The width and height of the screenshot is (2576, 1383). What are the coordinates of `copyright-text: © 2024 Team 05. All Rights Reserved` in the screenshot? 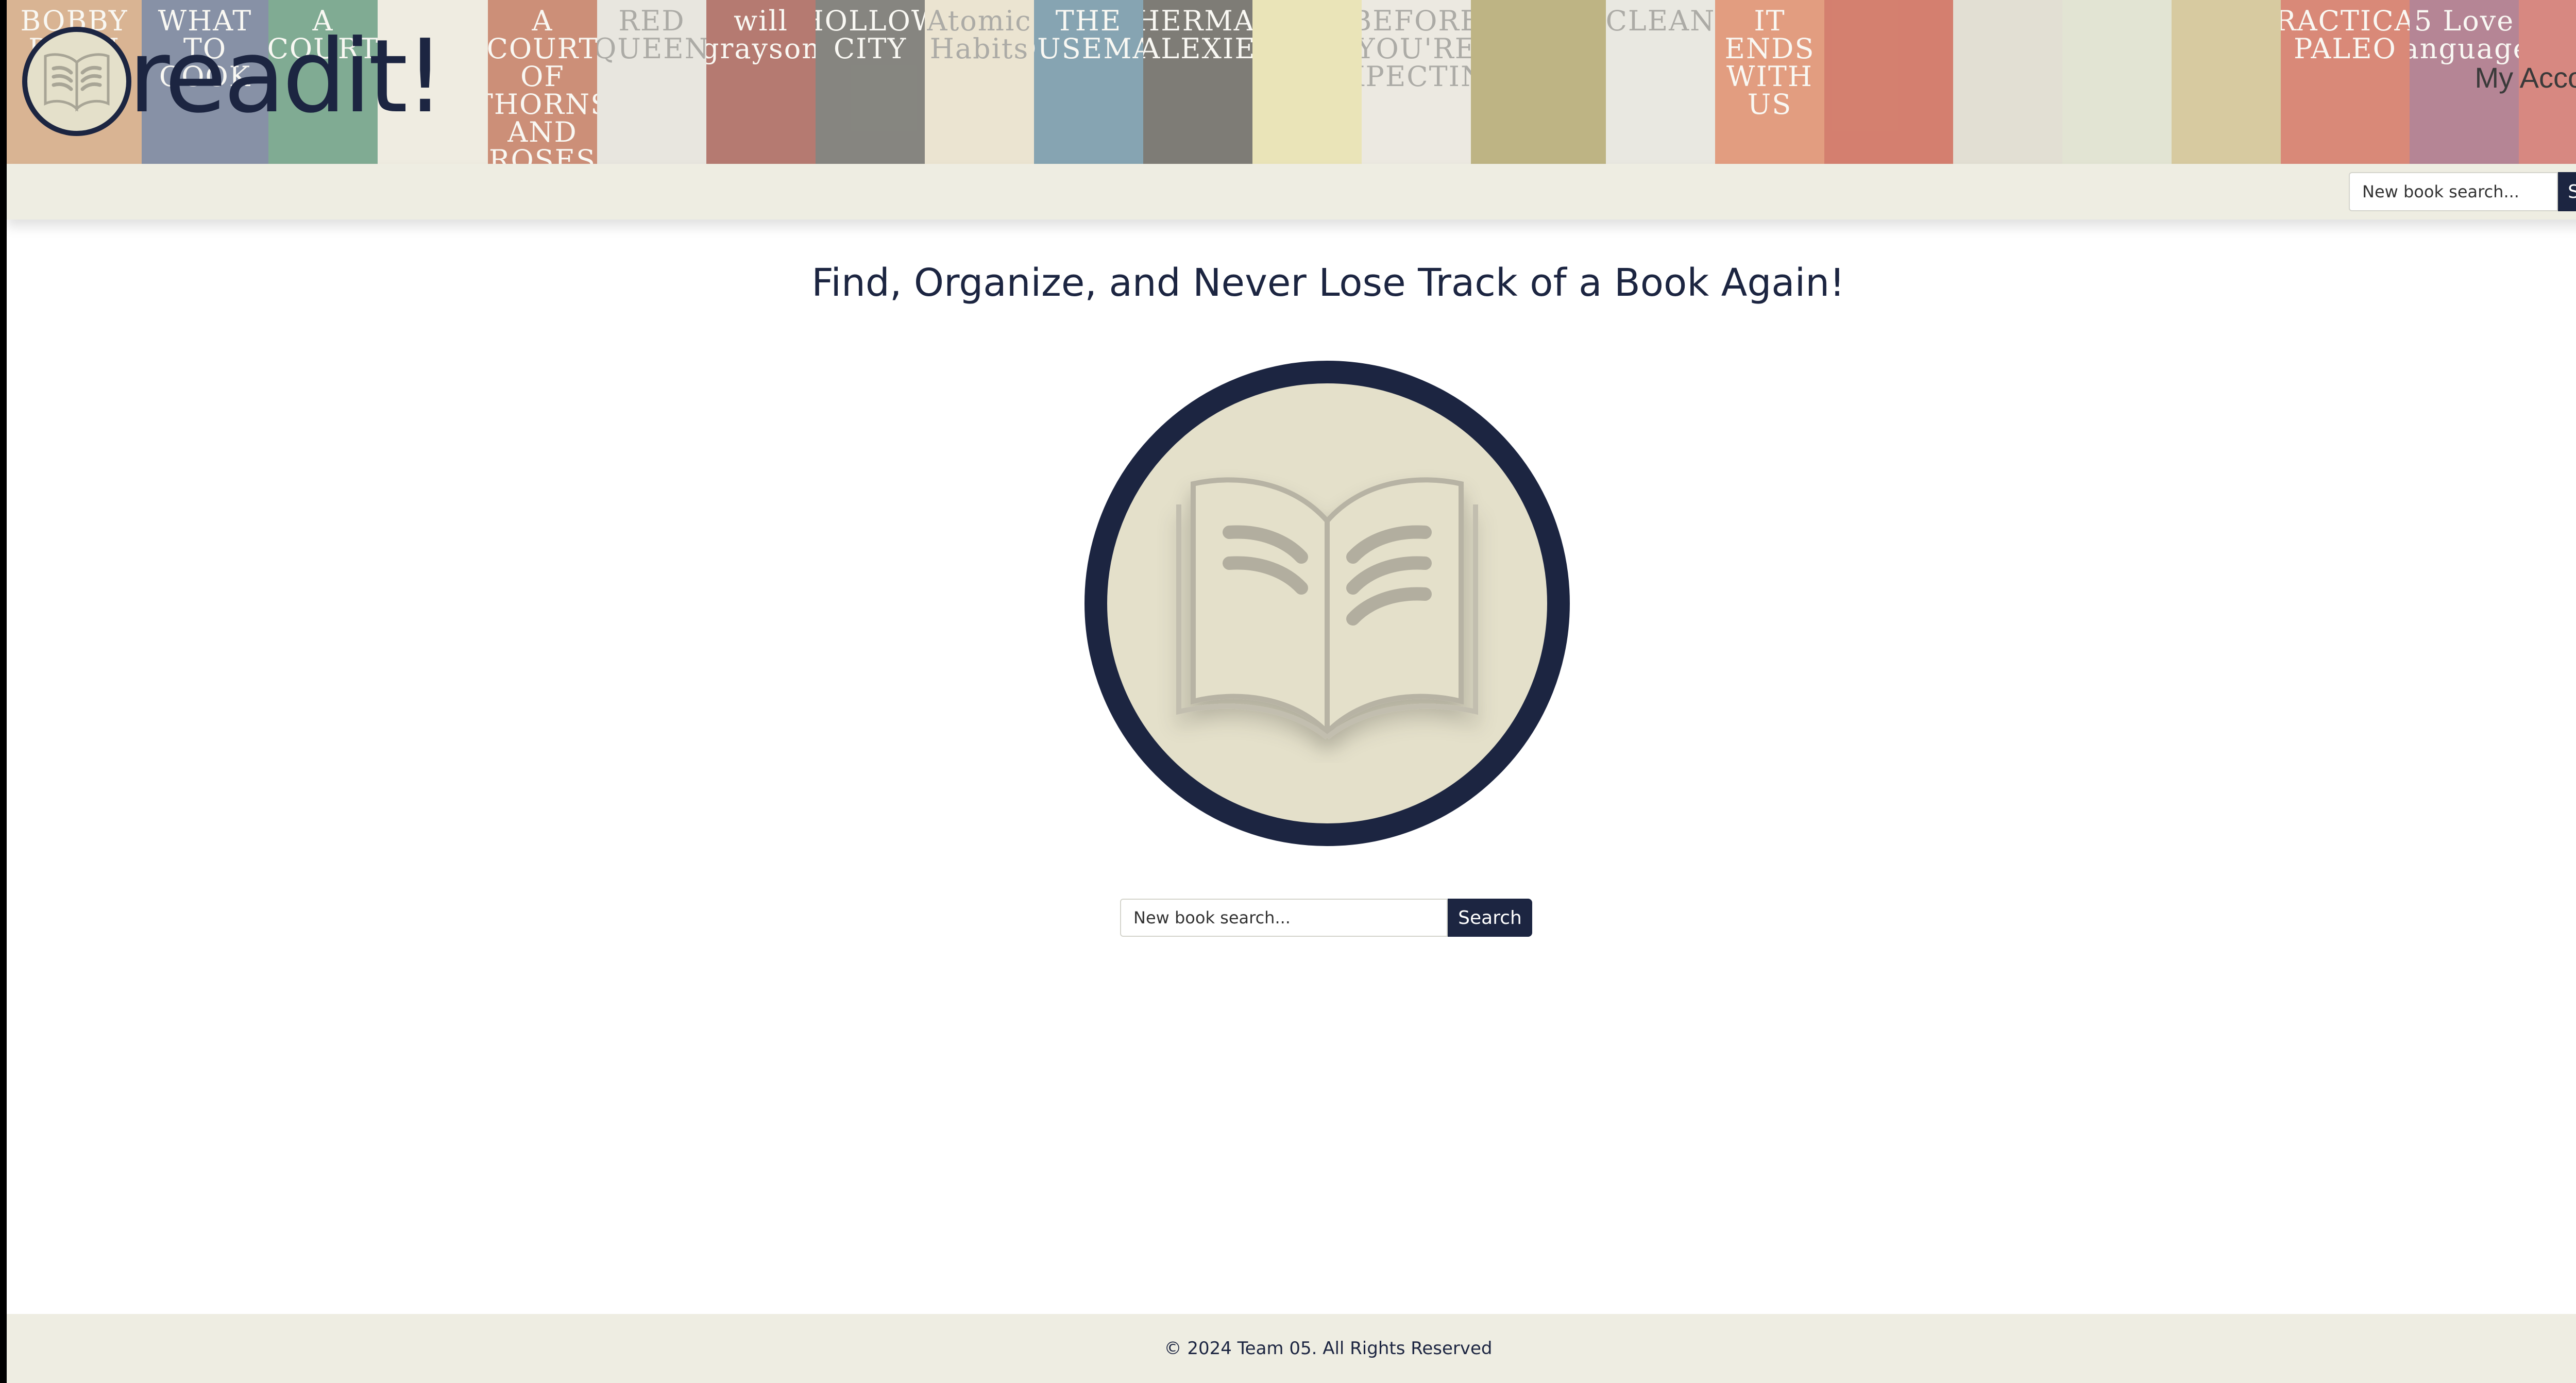 It's located at (1328, 1348).